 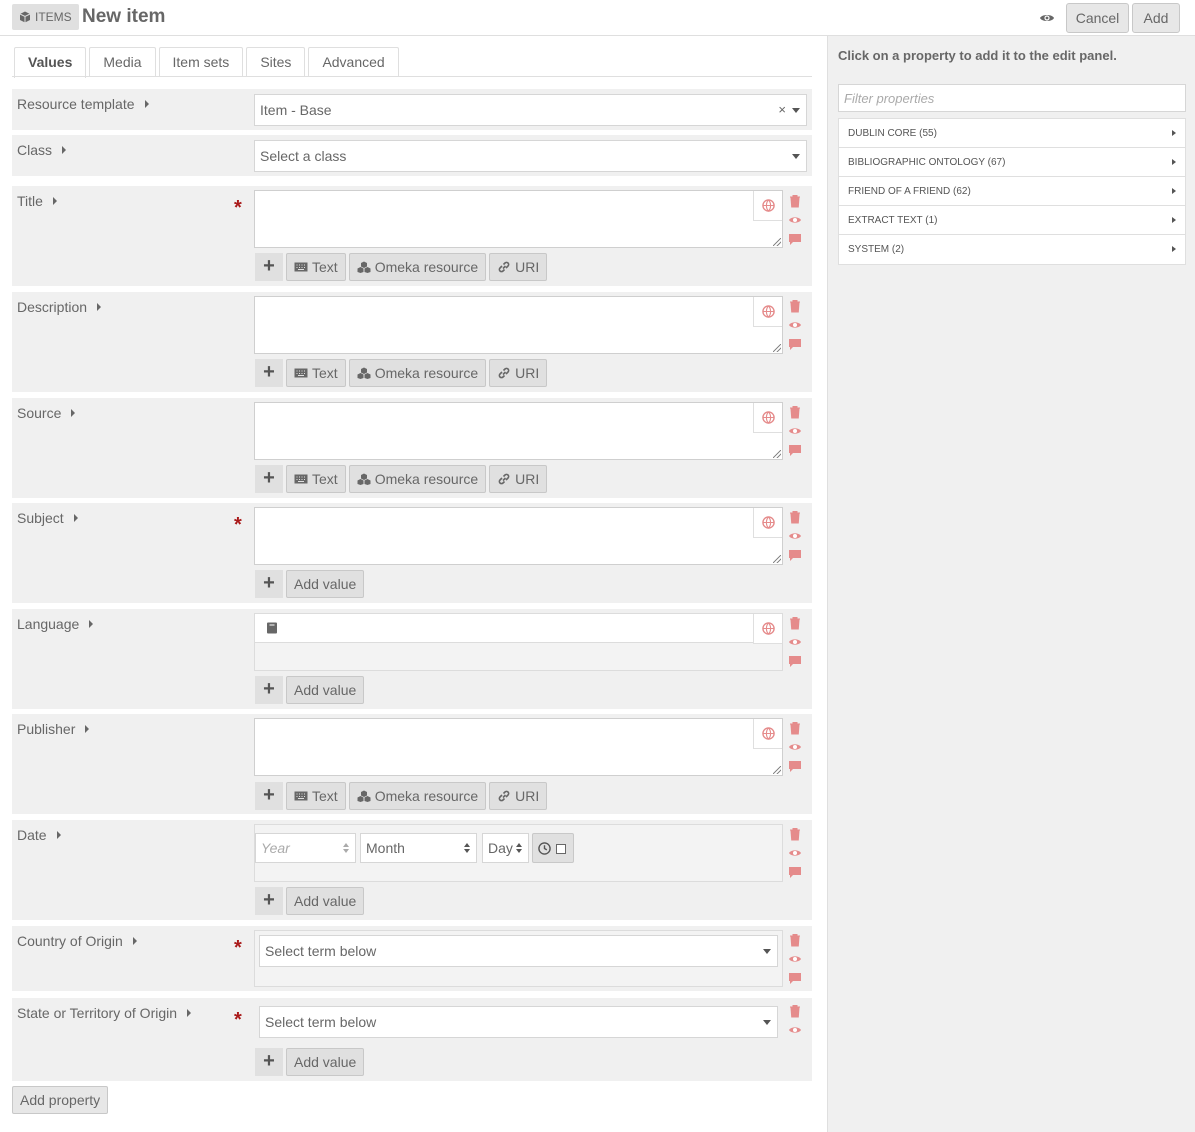 I want to click on resource-template-select: Item - Base ×, so click(x=530, y=110).